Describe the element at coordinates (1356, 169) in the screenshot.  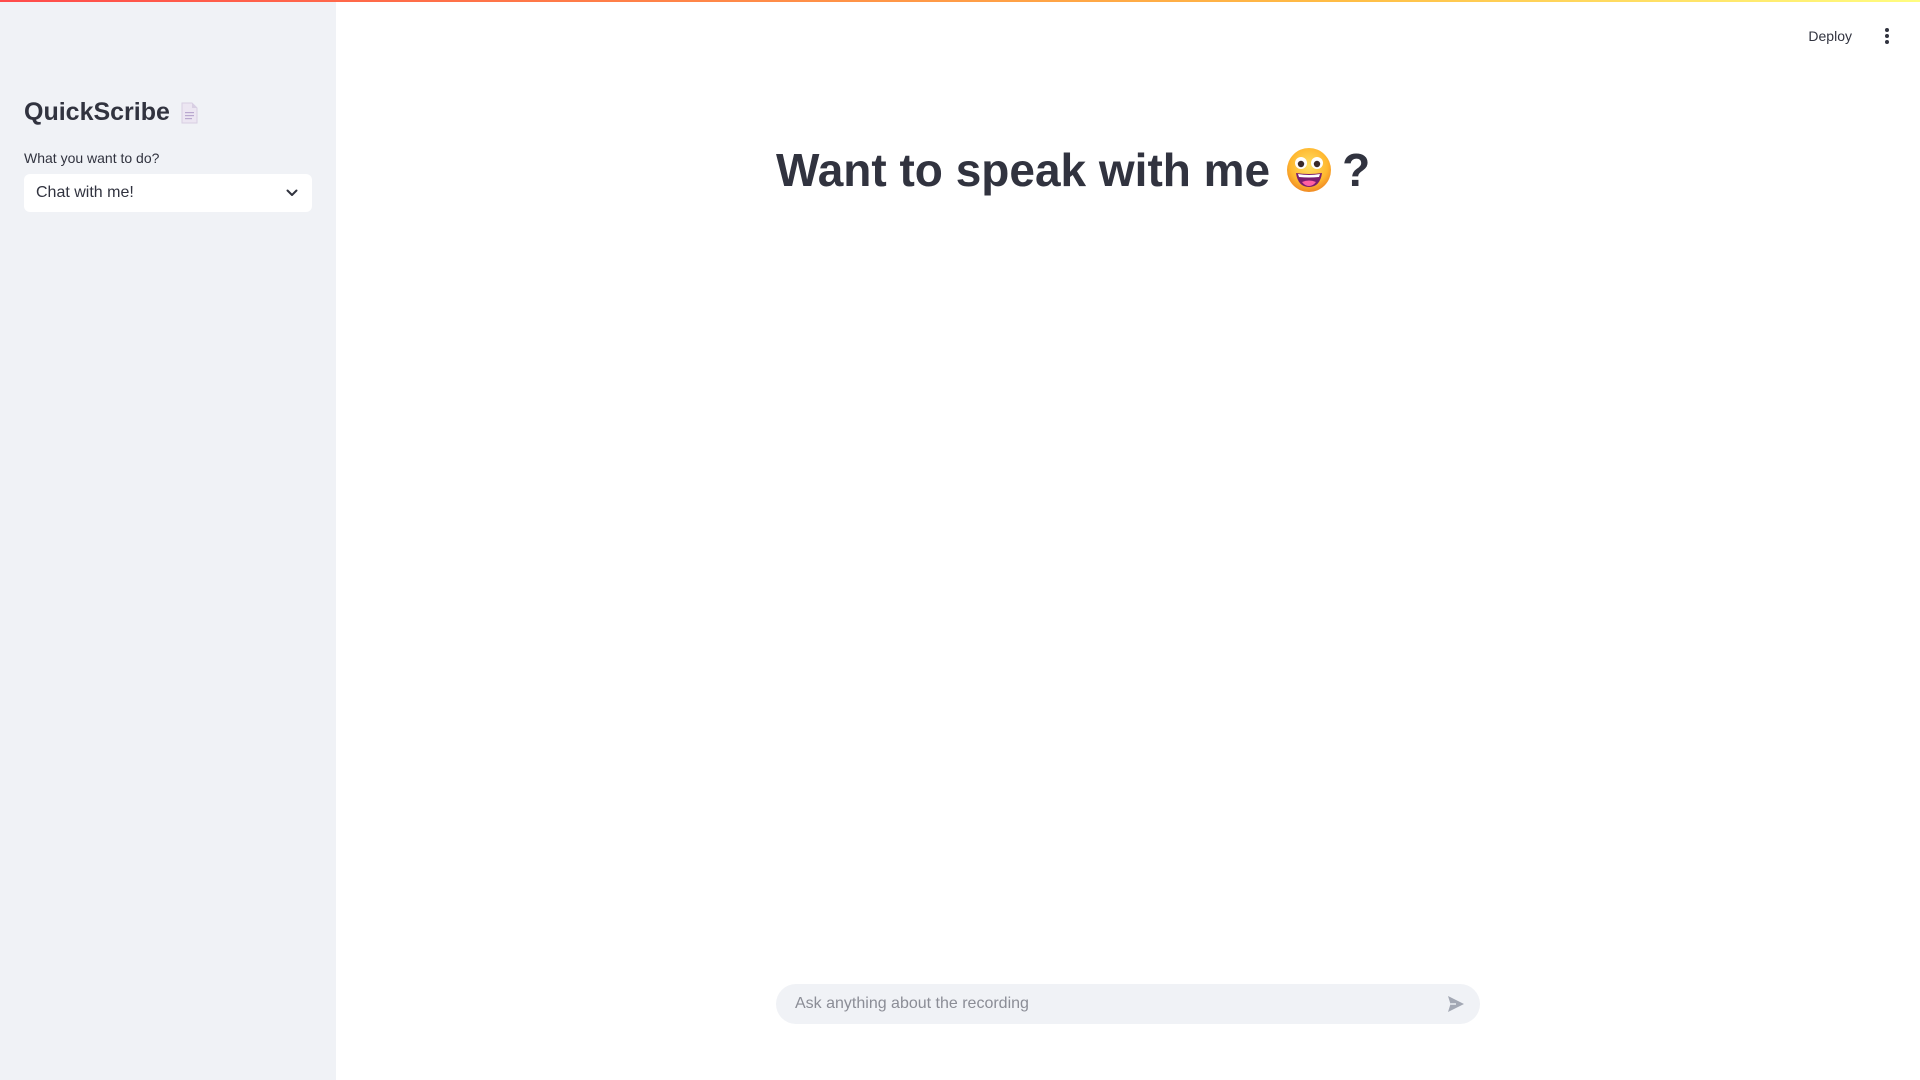
I see `page-title-question-mark: ?` at that location.